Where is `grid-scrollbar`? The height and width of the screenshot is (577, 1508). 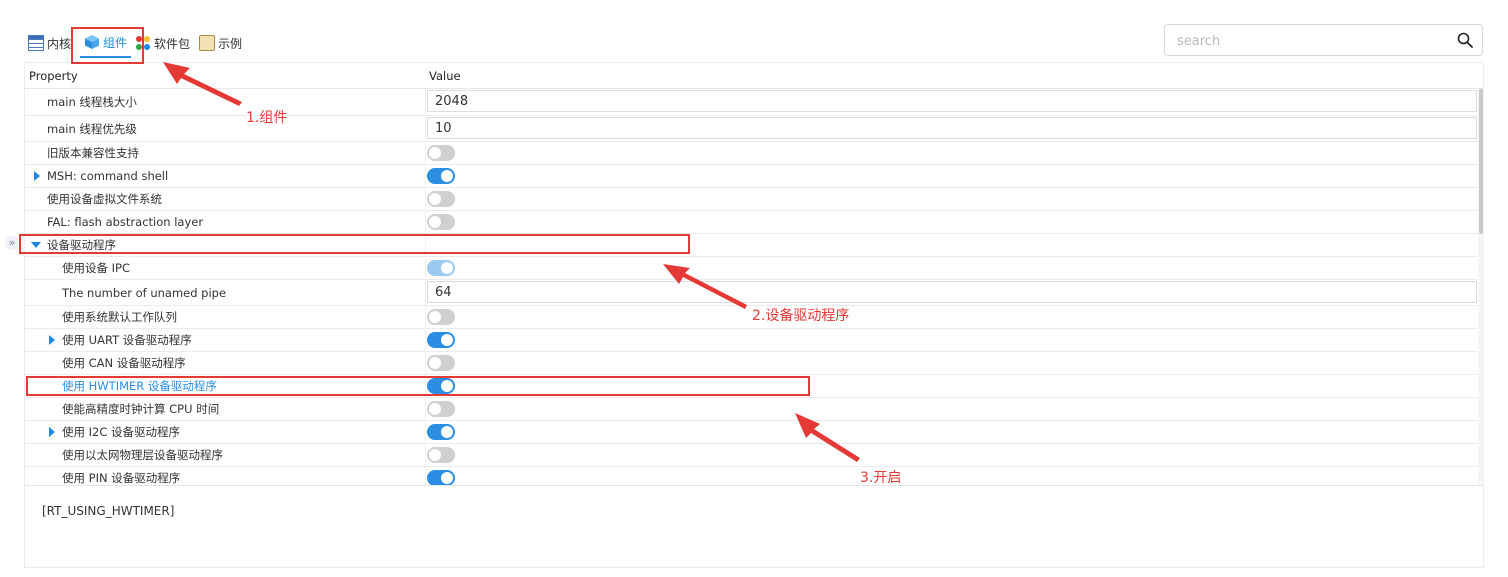 grid-scrollbar is located at coordinates (1481, 287).